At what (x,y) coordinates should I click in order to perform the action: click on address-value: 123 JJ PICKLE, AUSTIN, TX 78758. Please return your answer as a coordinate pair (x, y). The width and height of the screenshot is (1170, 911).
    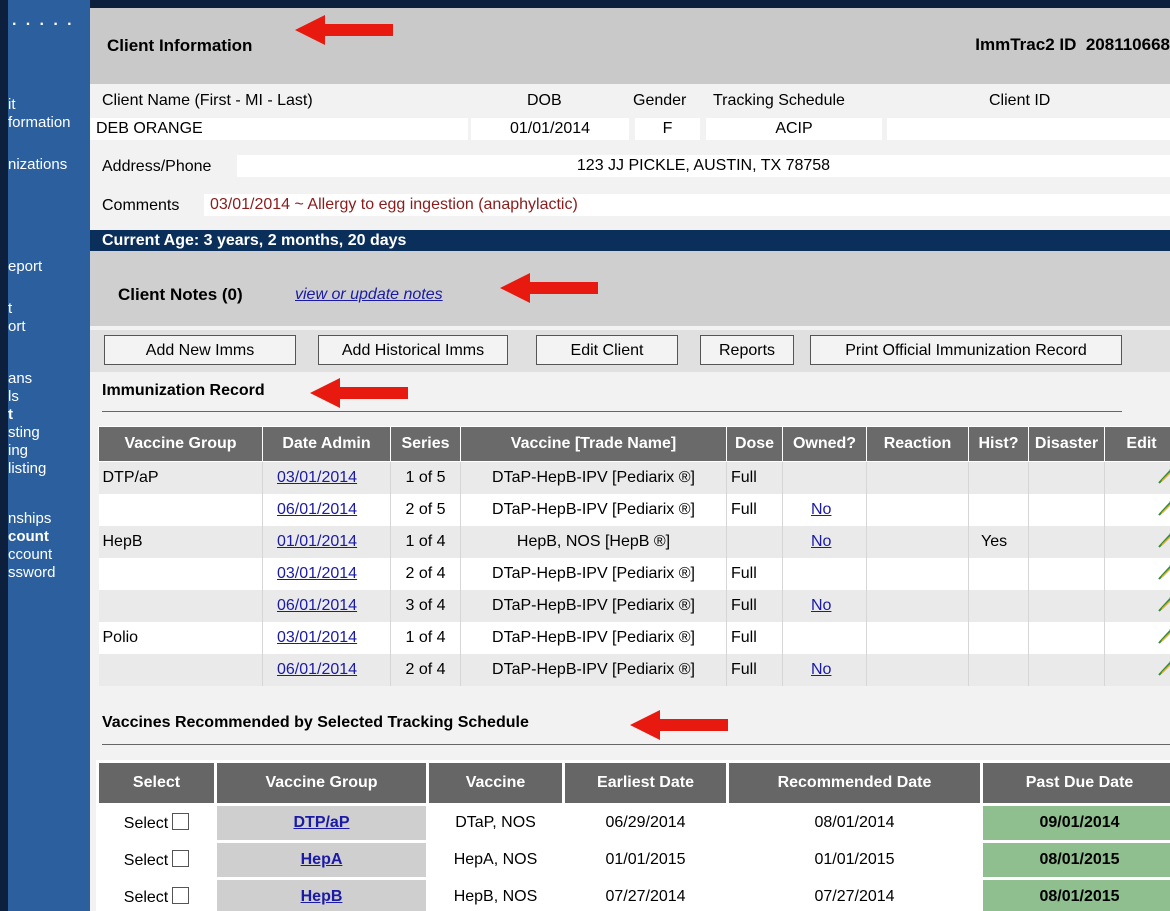
    Looking at the image, I should click on (703, 166).